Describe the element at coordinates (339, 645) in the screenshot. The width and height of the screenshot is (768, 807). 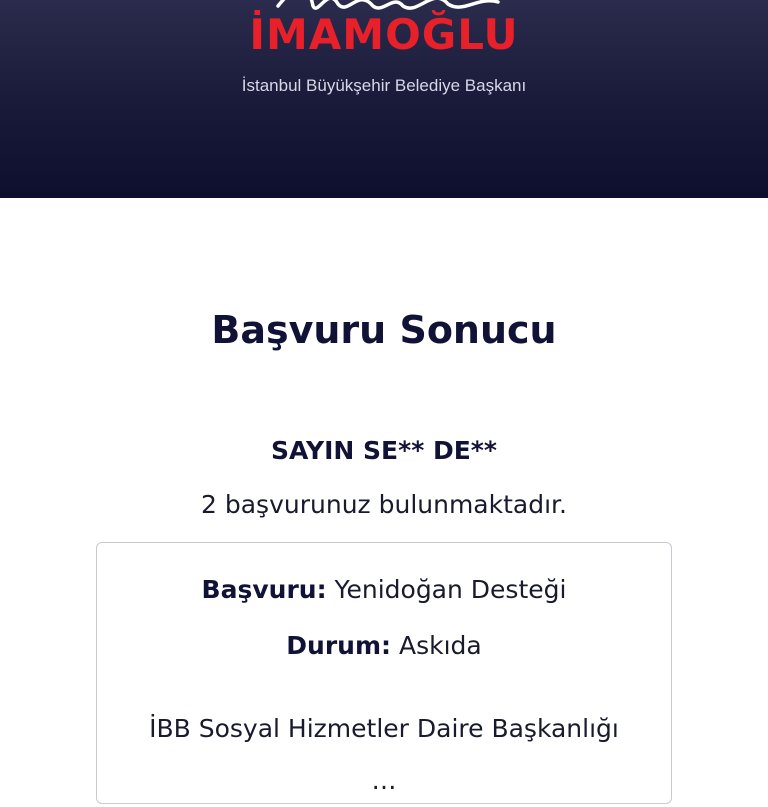
I see `status-label: Durum:` at that location.